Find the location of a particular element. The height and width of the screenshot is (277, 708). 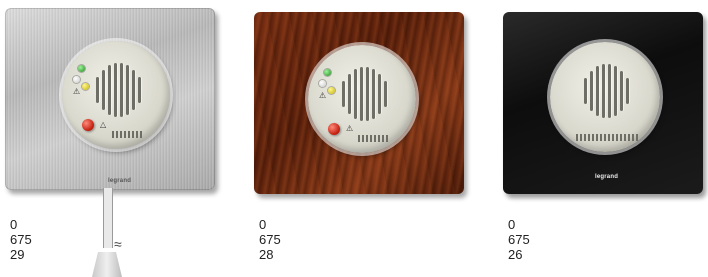

detector-disc: ⚠ △ is located at coordinates (116, 95).